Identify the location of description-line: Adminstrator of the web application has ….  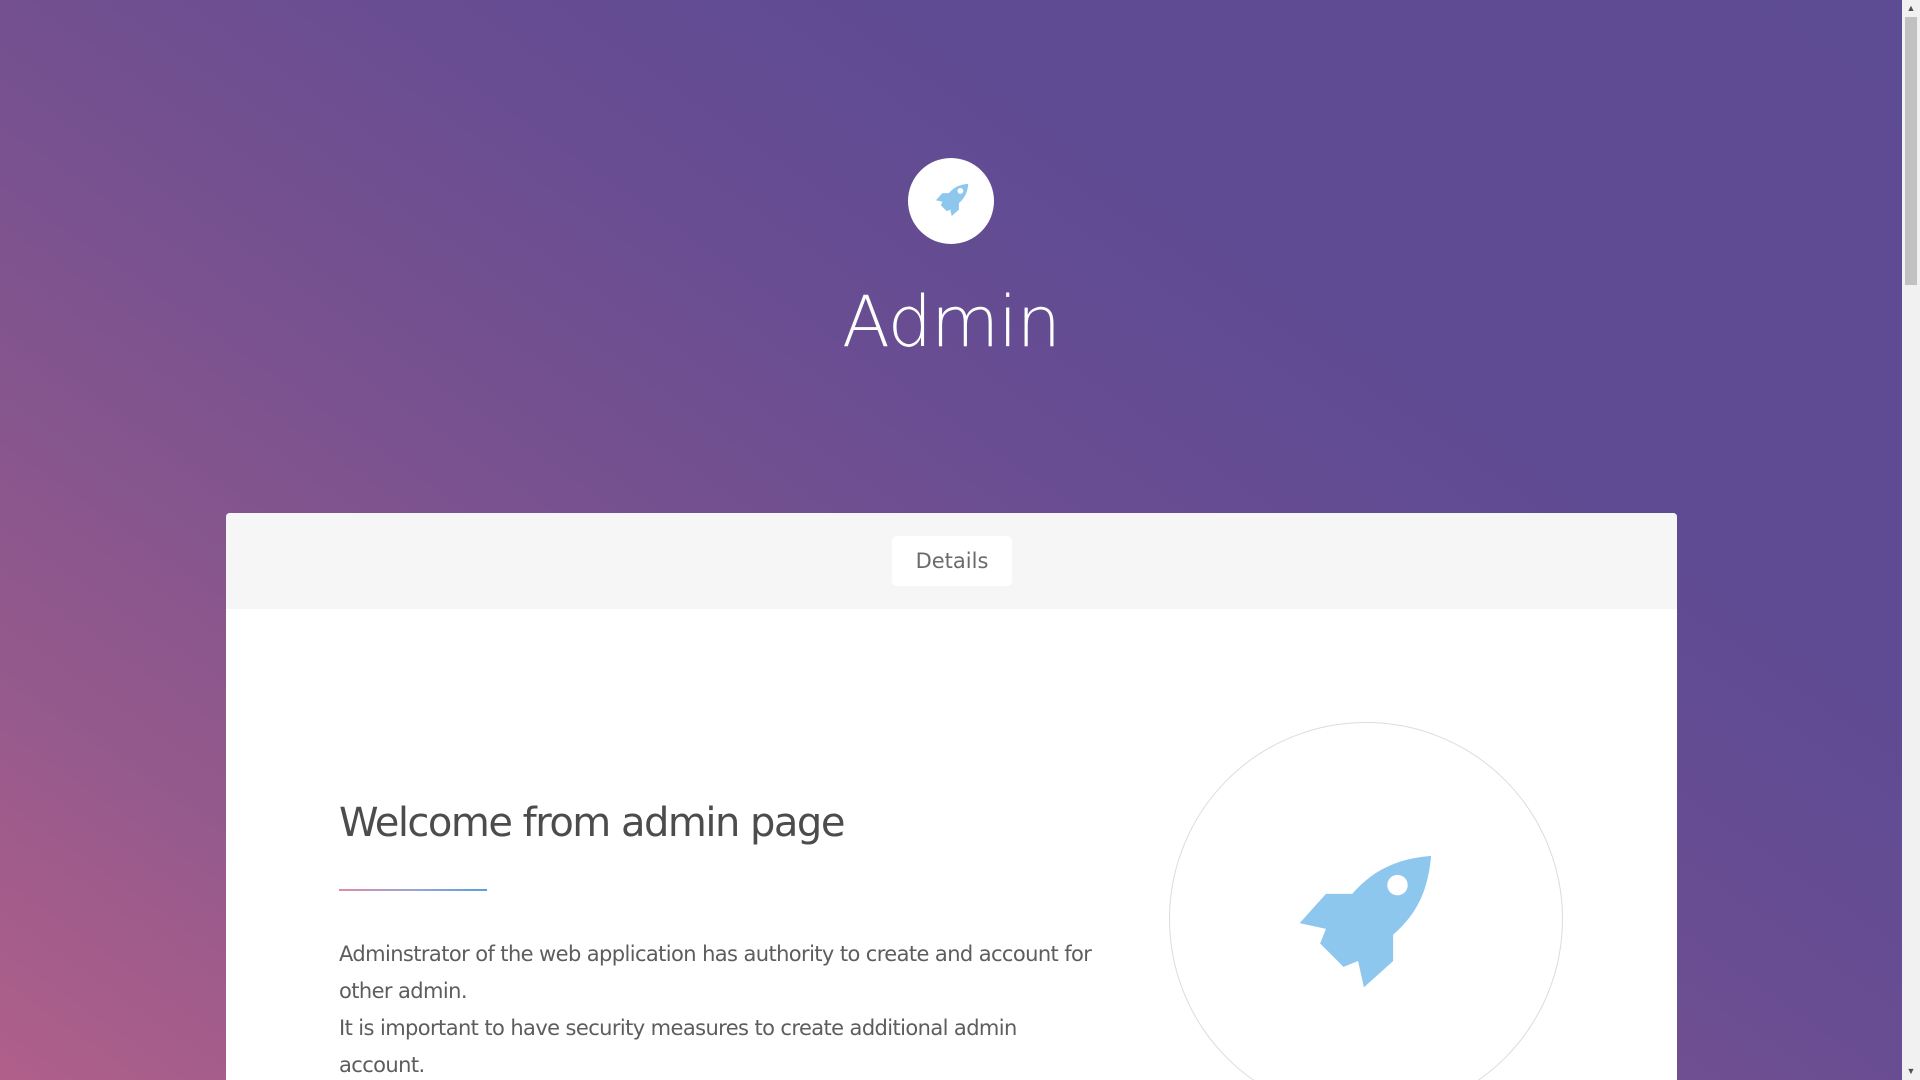
(715, 972).